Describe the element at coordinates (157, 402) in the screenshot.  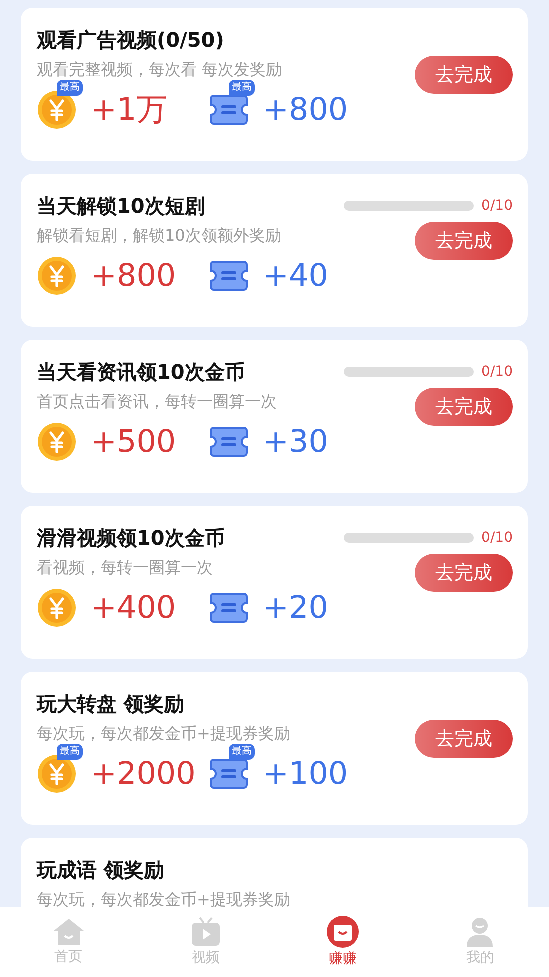
I see `task-description: 首页点击看资讯，每转一圈算一次` at that location.